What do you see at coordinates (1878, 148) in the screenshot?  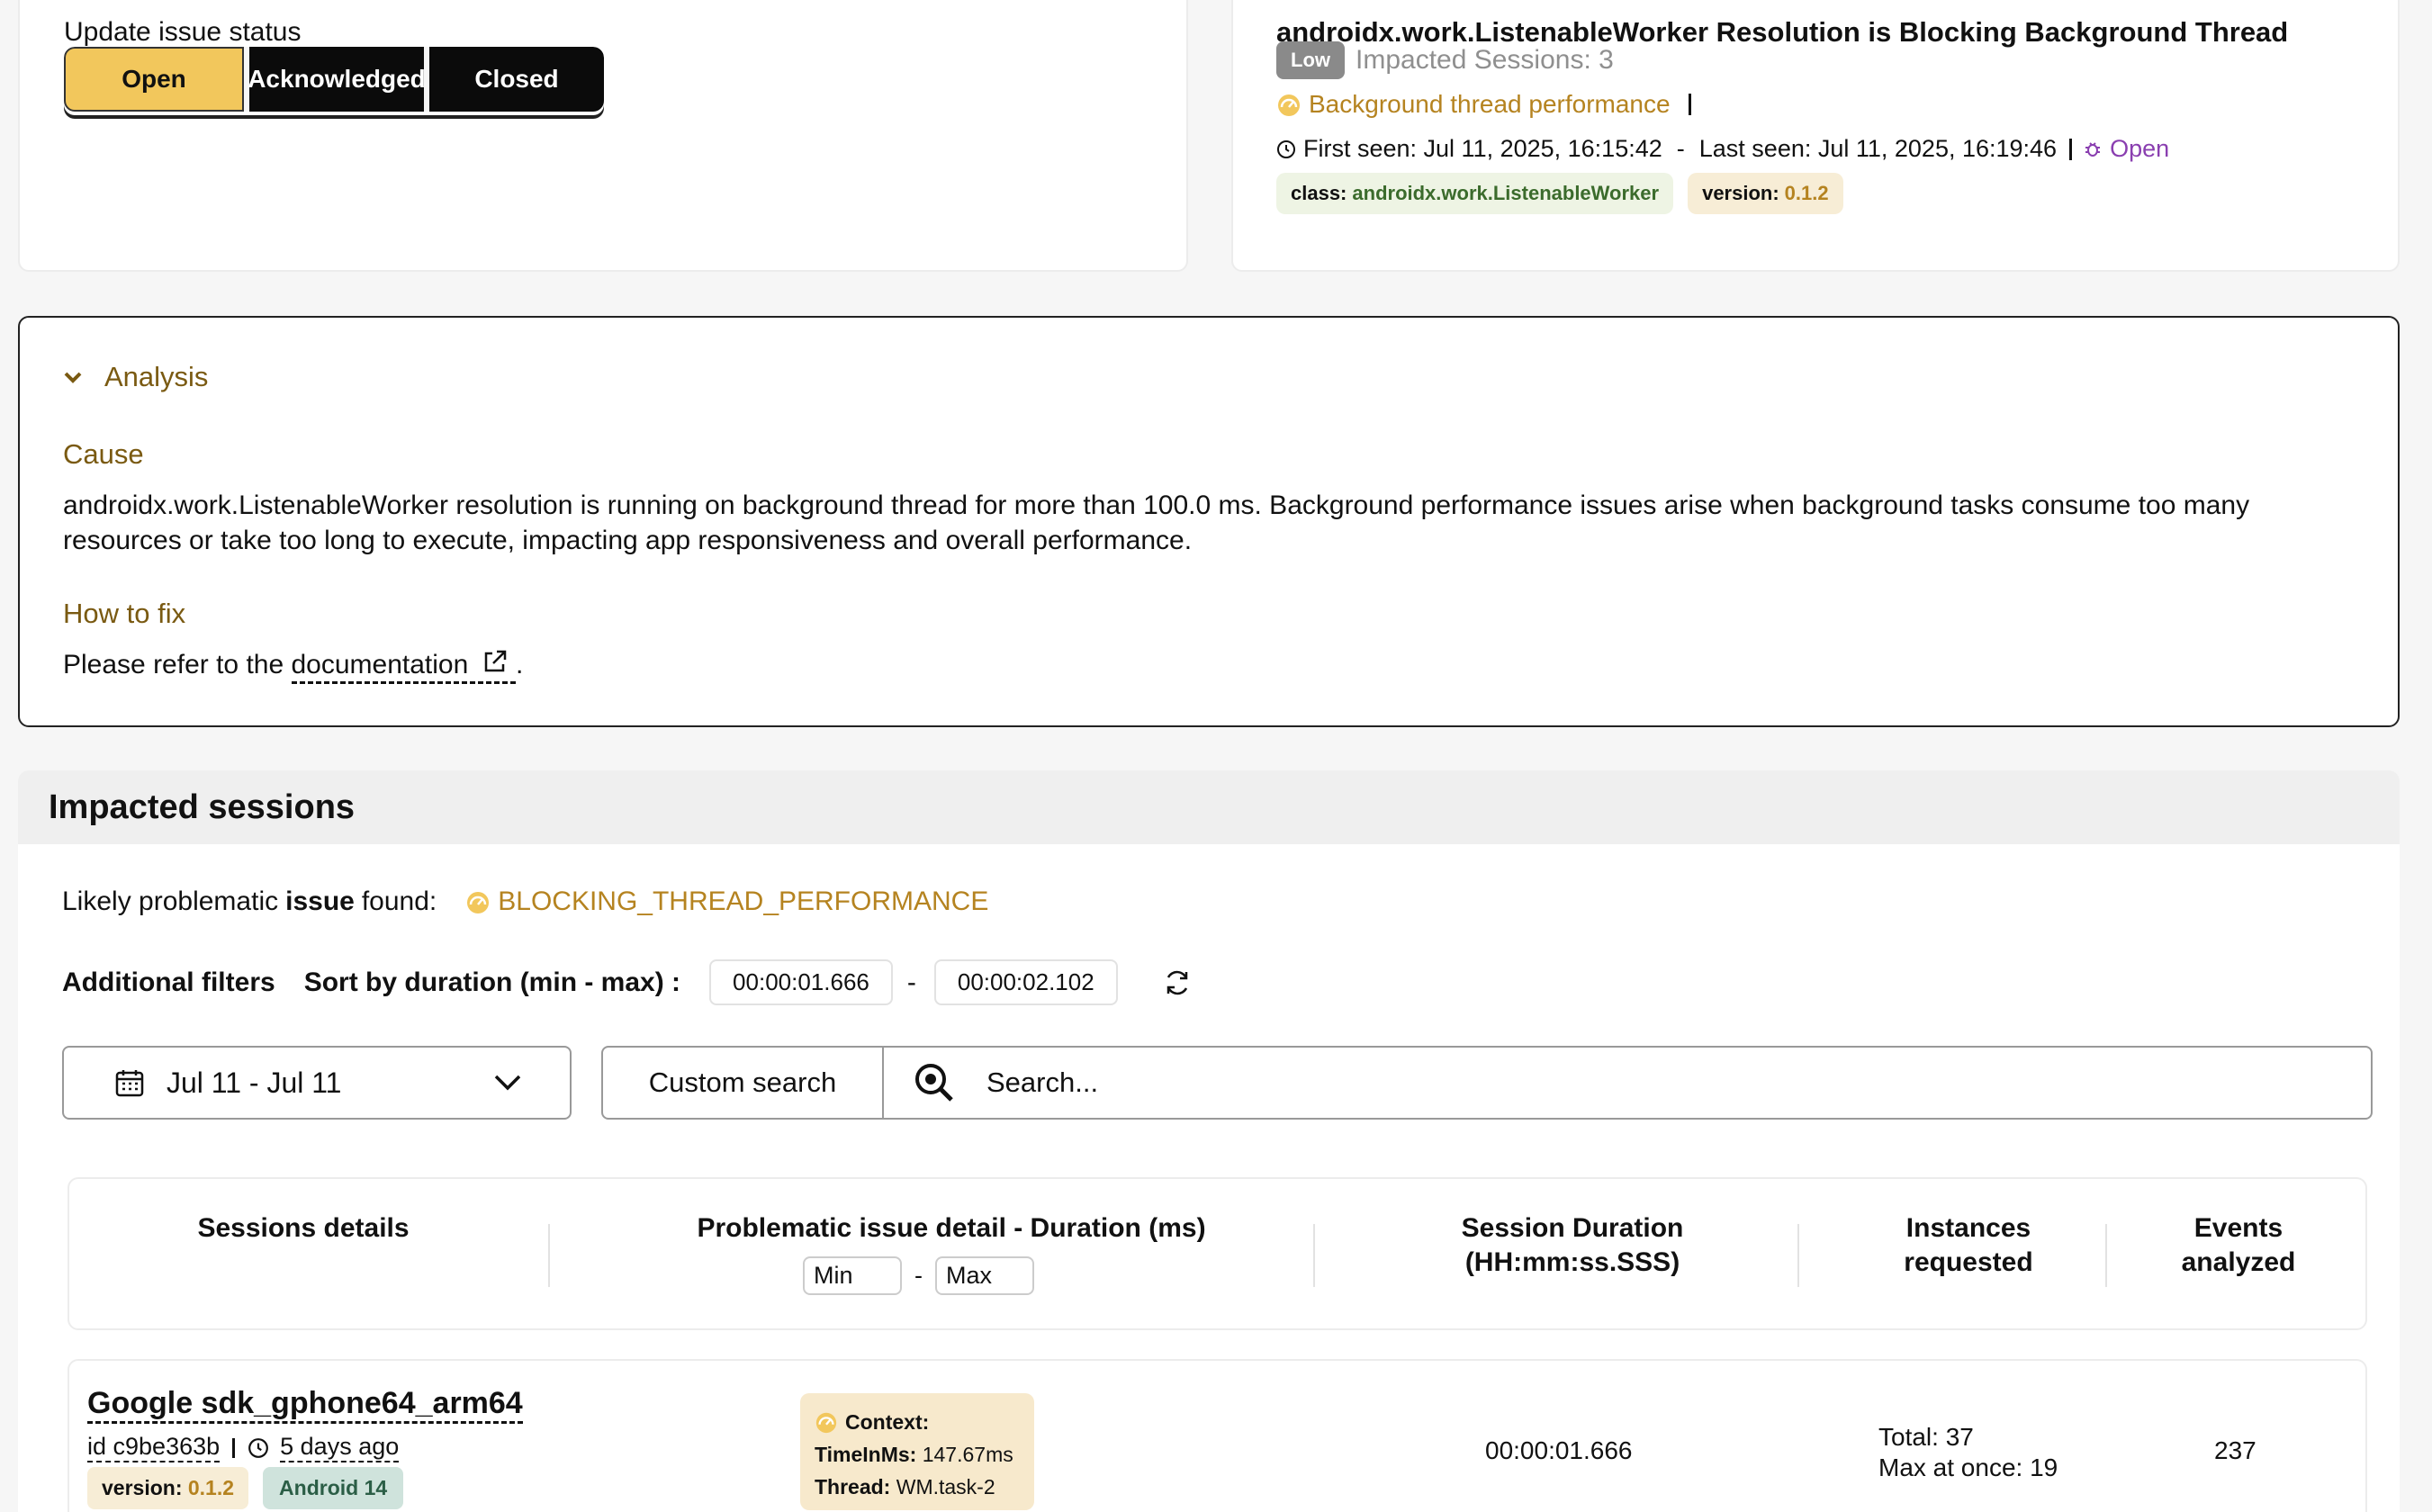 I see `last-seen: Last seen: Jul 11, 2025, 16:19:46` at bounding box center [1878, 148].